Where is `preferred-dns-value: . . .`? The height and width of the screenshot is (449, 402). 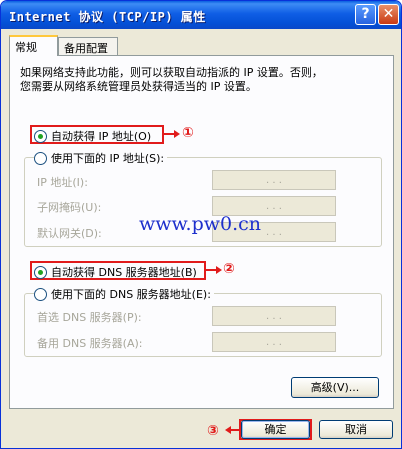 preferred-dns-value: . . . is located at coordinates (274, 316).